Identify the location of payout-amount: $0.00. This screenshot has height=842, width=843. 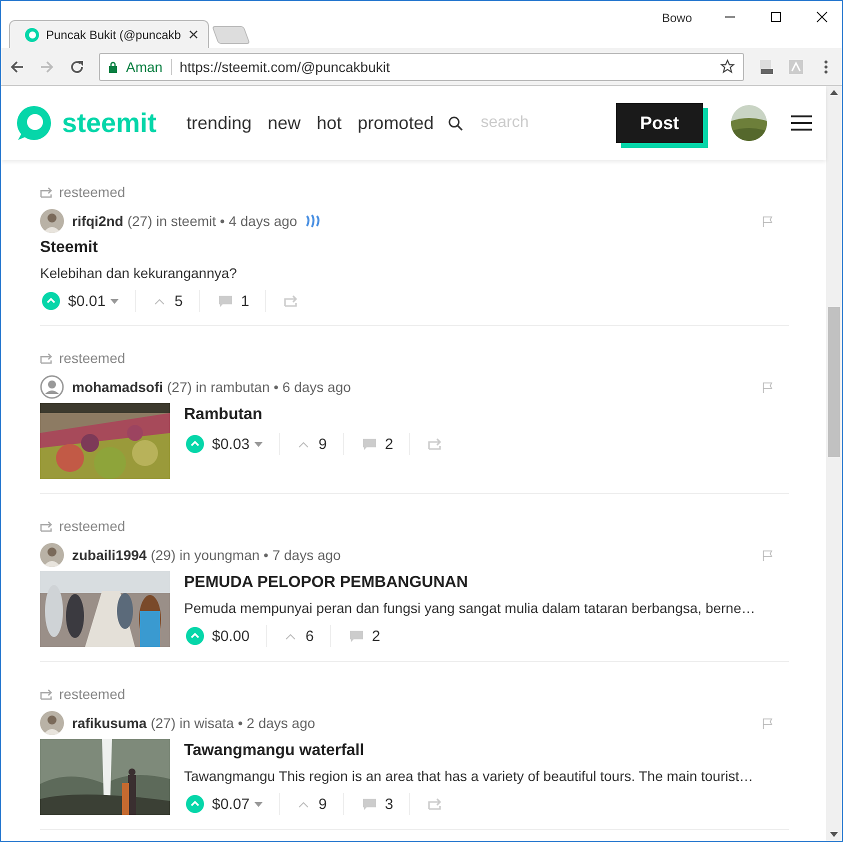
(231, 636).